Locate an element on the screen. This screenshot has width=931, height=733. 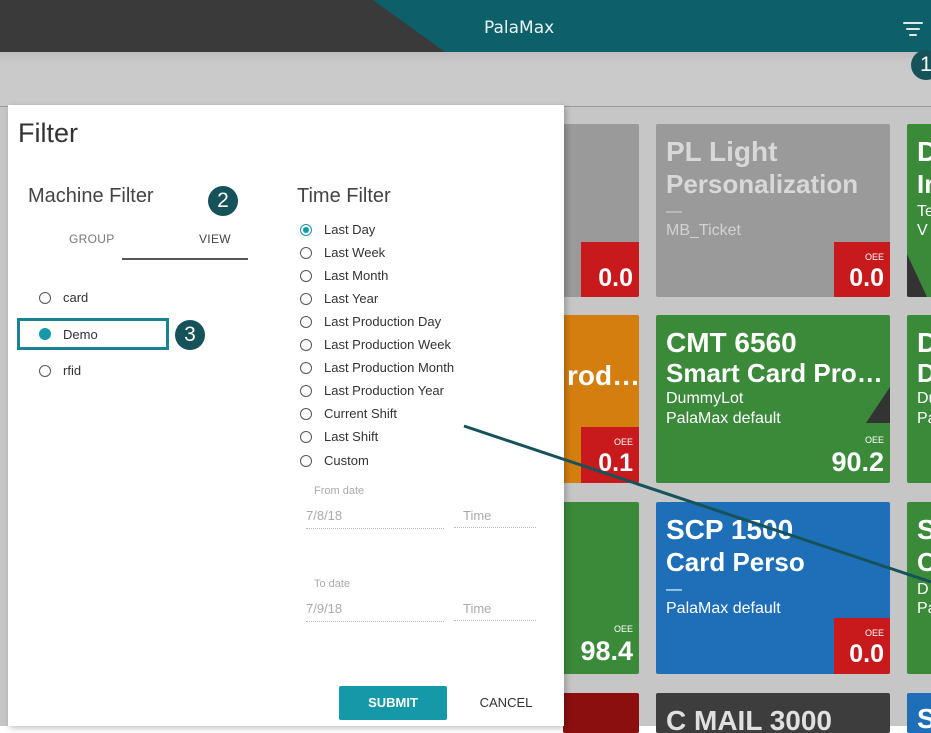
app-title: PalaMax is located at coordinates (519, 28).